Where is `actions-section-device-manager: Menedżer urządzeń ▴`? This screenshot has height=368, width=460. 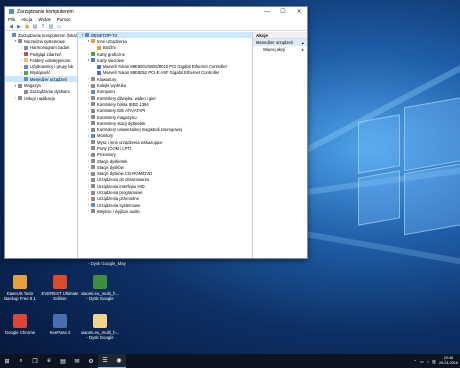 actions-section-device-manager: Menedżer urządzeń ▴ is located at coordinates (280, 42).